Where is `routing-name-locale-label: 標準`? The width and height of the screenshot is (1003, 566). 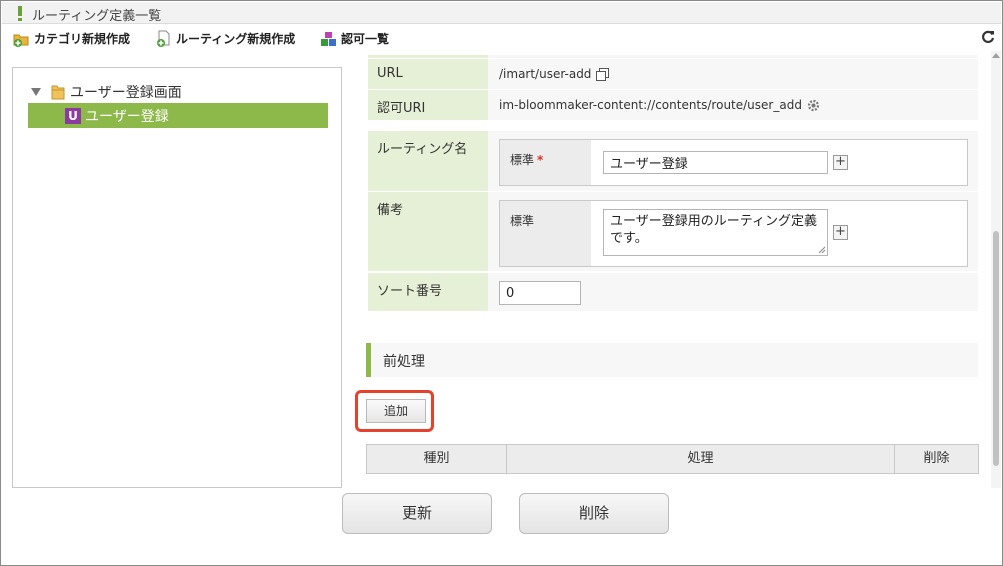
routing-name-locale-label: 標準 is located at coordinates (522, 160).